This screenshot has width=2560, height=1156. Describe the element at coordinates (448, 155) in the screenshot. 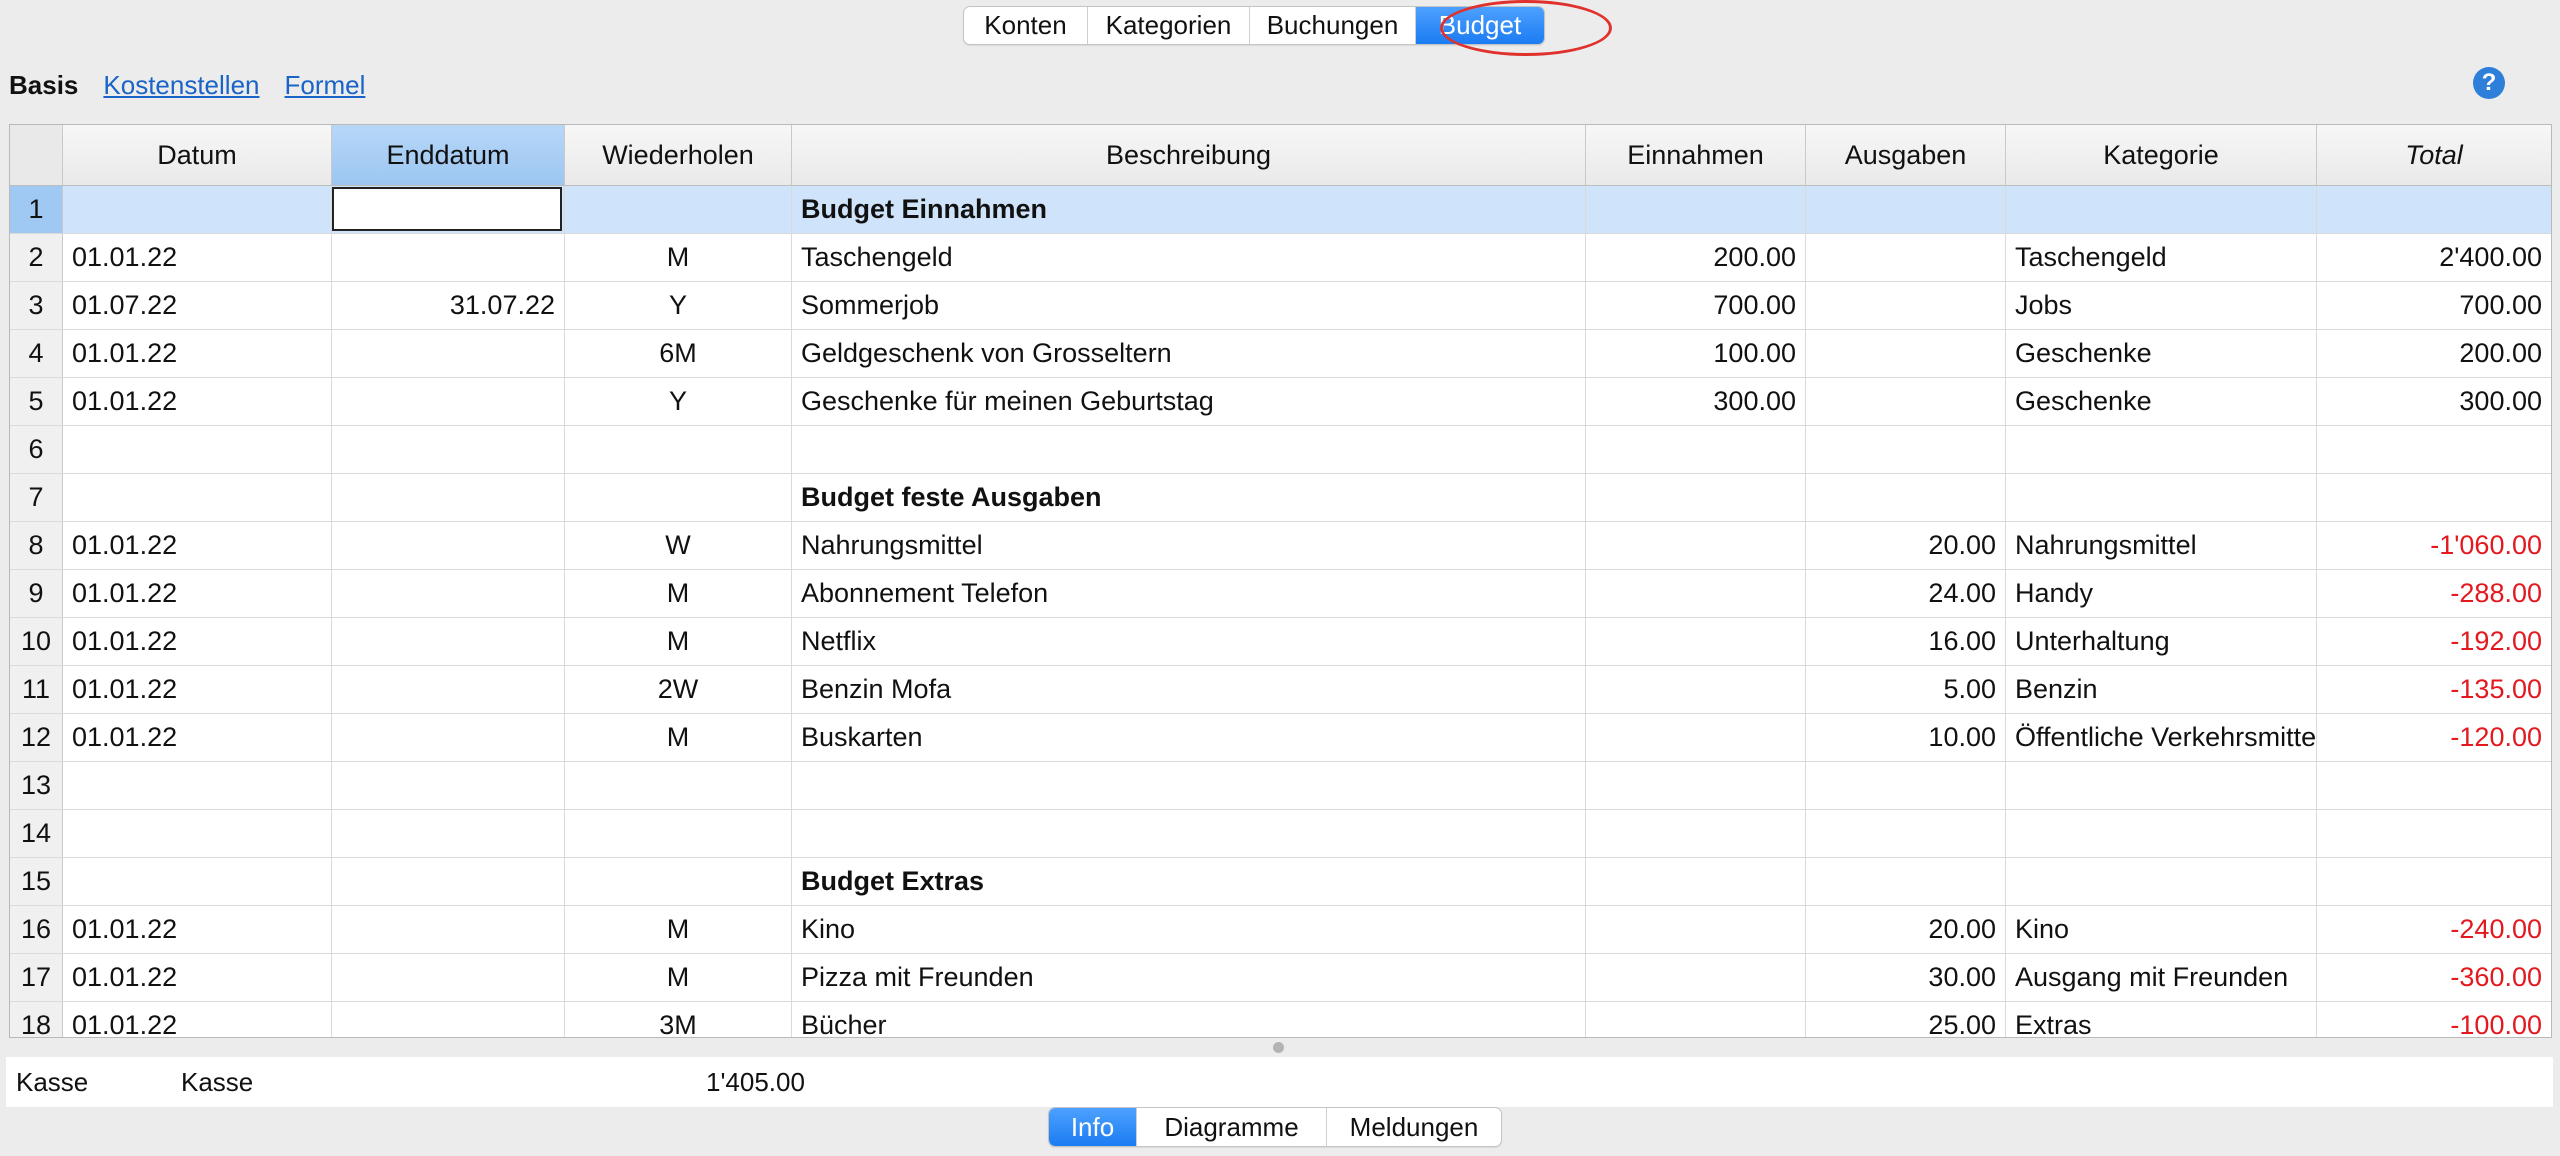

I see `col-header-enddatum: Enddatum` at that location.